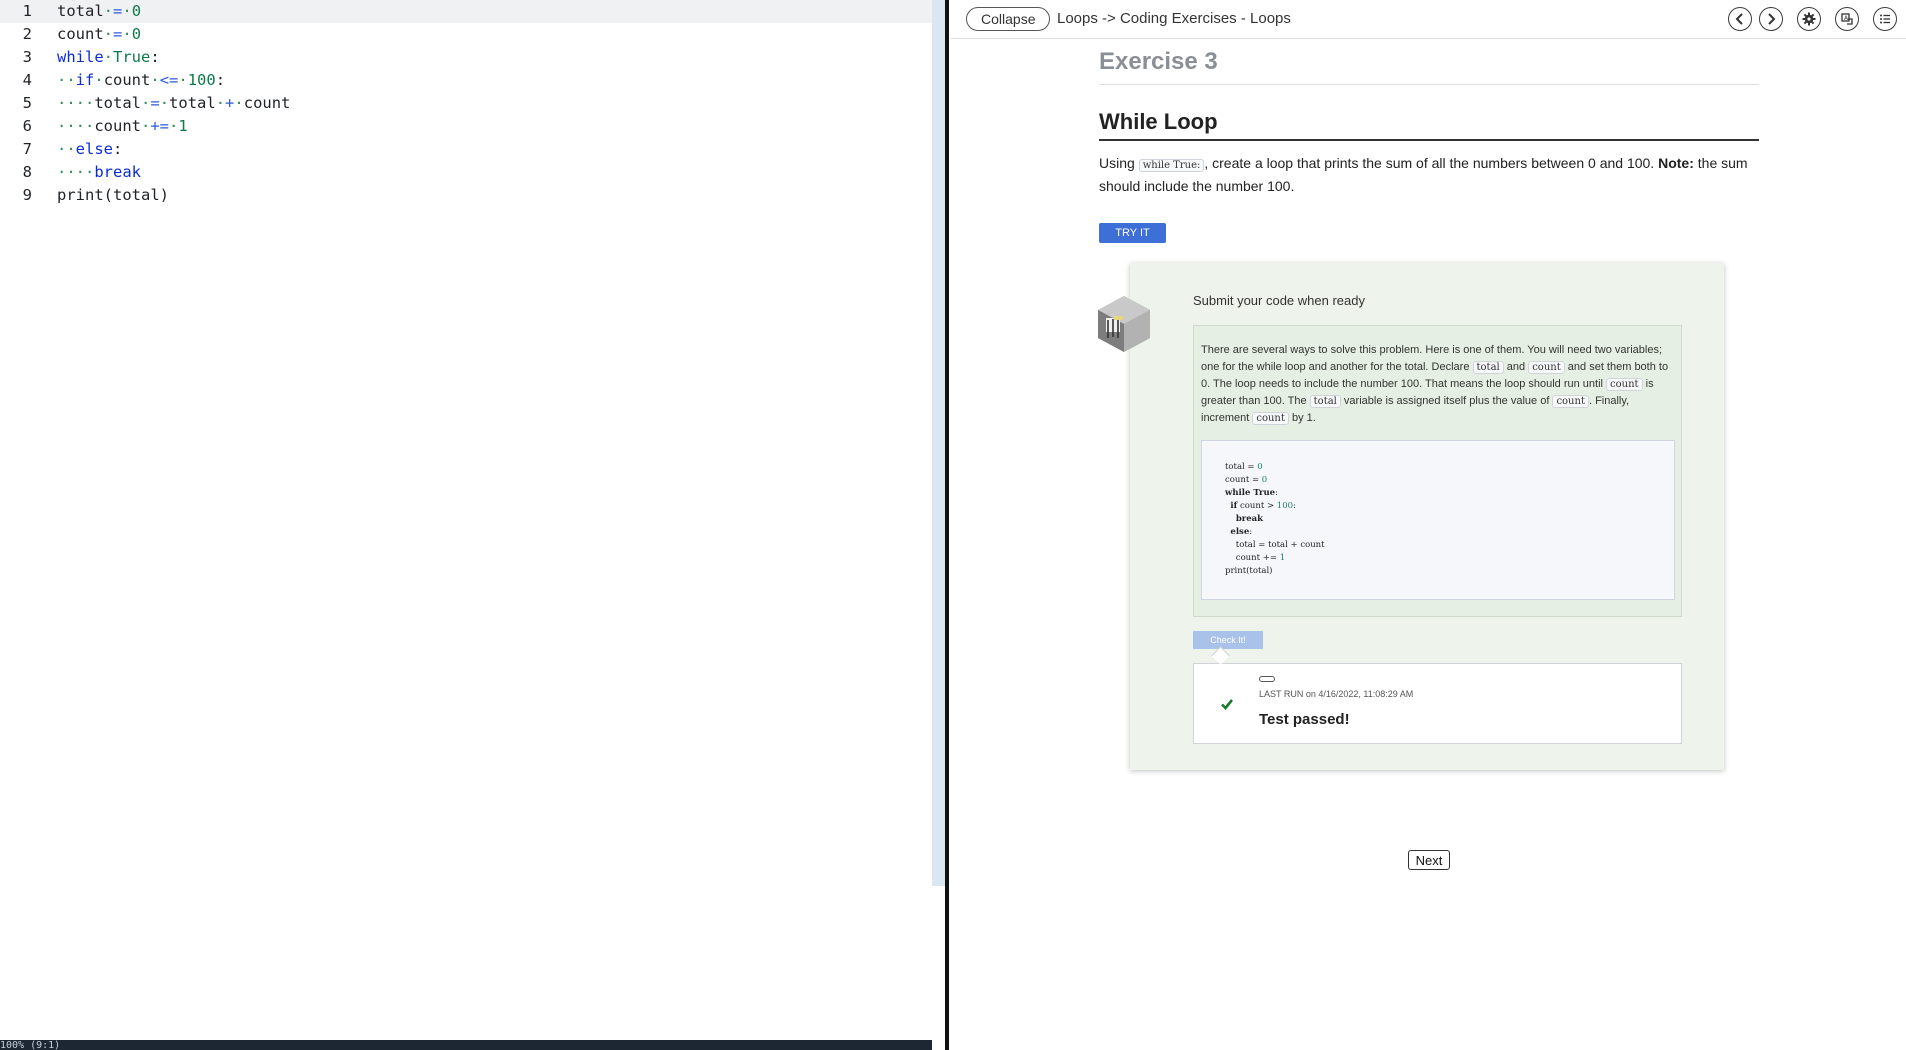 This screenshot has height=1050, width=1906. I want to click on code-line: 1 total·=·0, so click(466, 11).